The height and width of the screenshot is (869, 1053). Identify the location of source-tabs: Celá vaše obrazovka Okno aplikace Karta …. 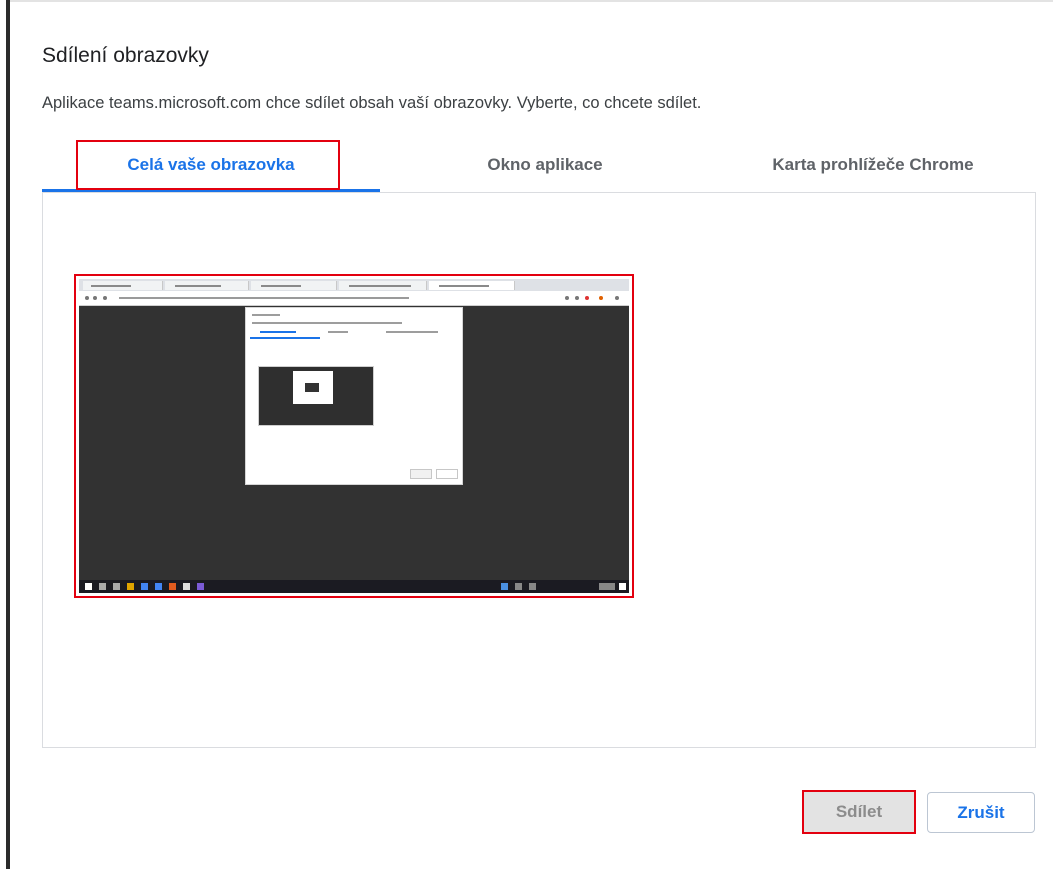
(539, 165).